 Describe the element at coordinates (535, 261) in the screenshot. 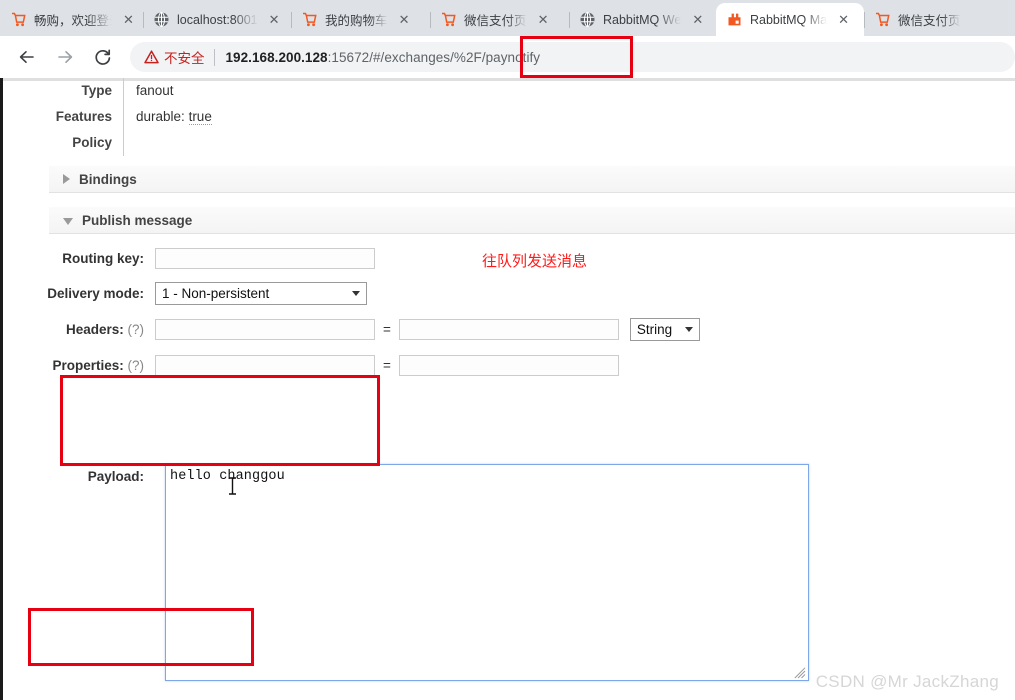

I see `annotation-note-send-message: 往队列发送消息` at that location.